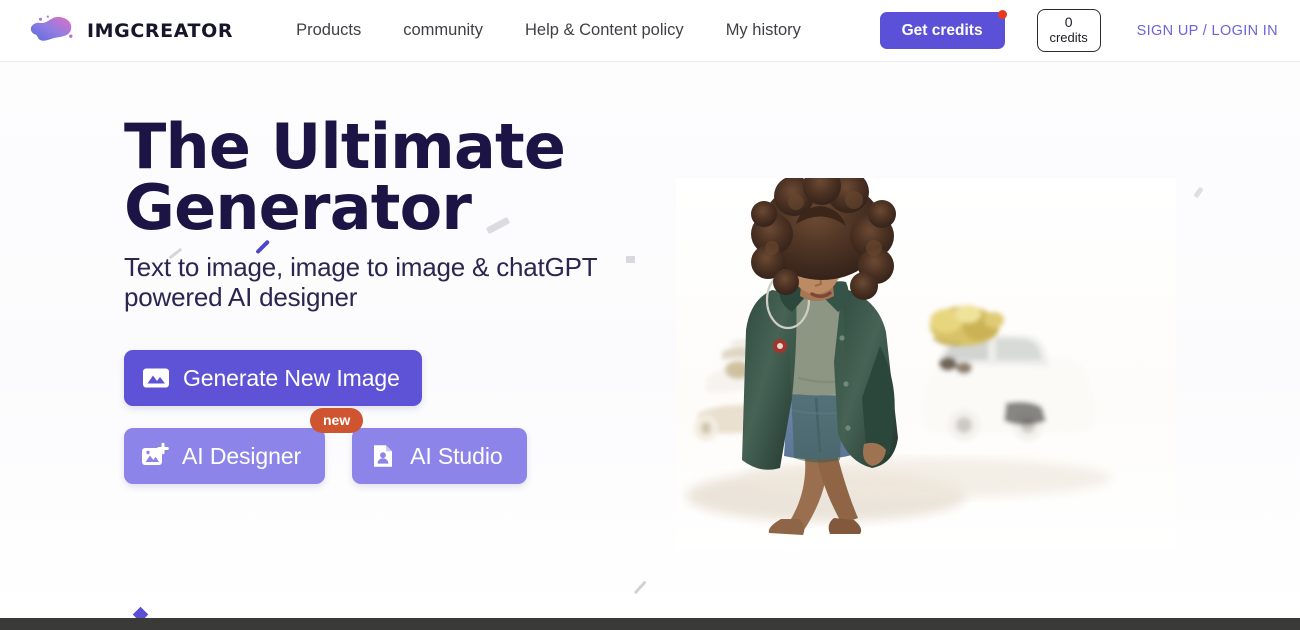  I want to click on nav-right-actions: Get credits 0 credits SIGN UP / LOGIN IN, so click(1078, 30).